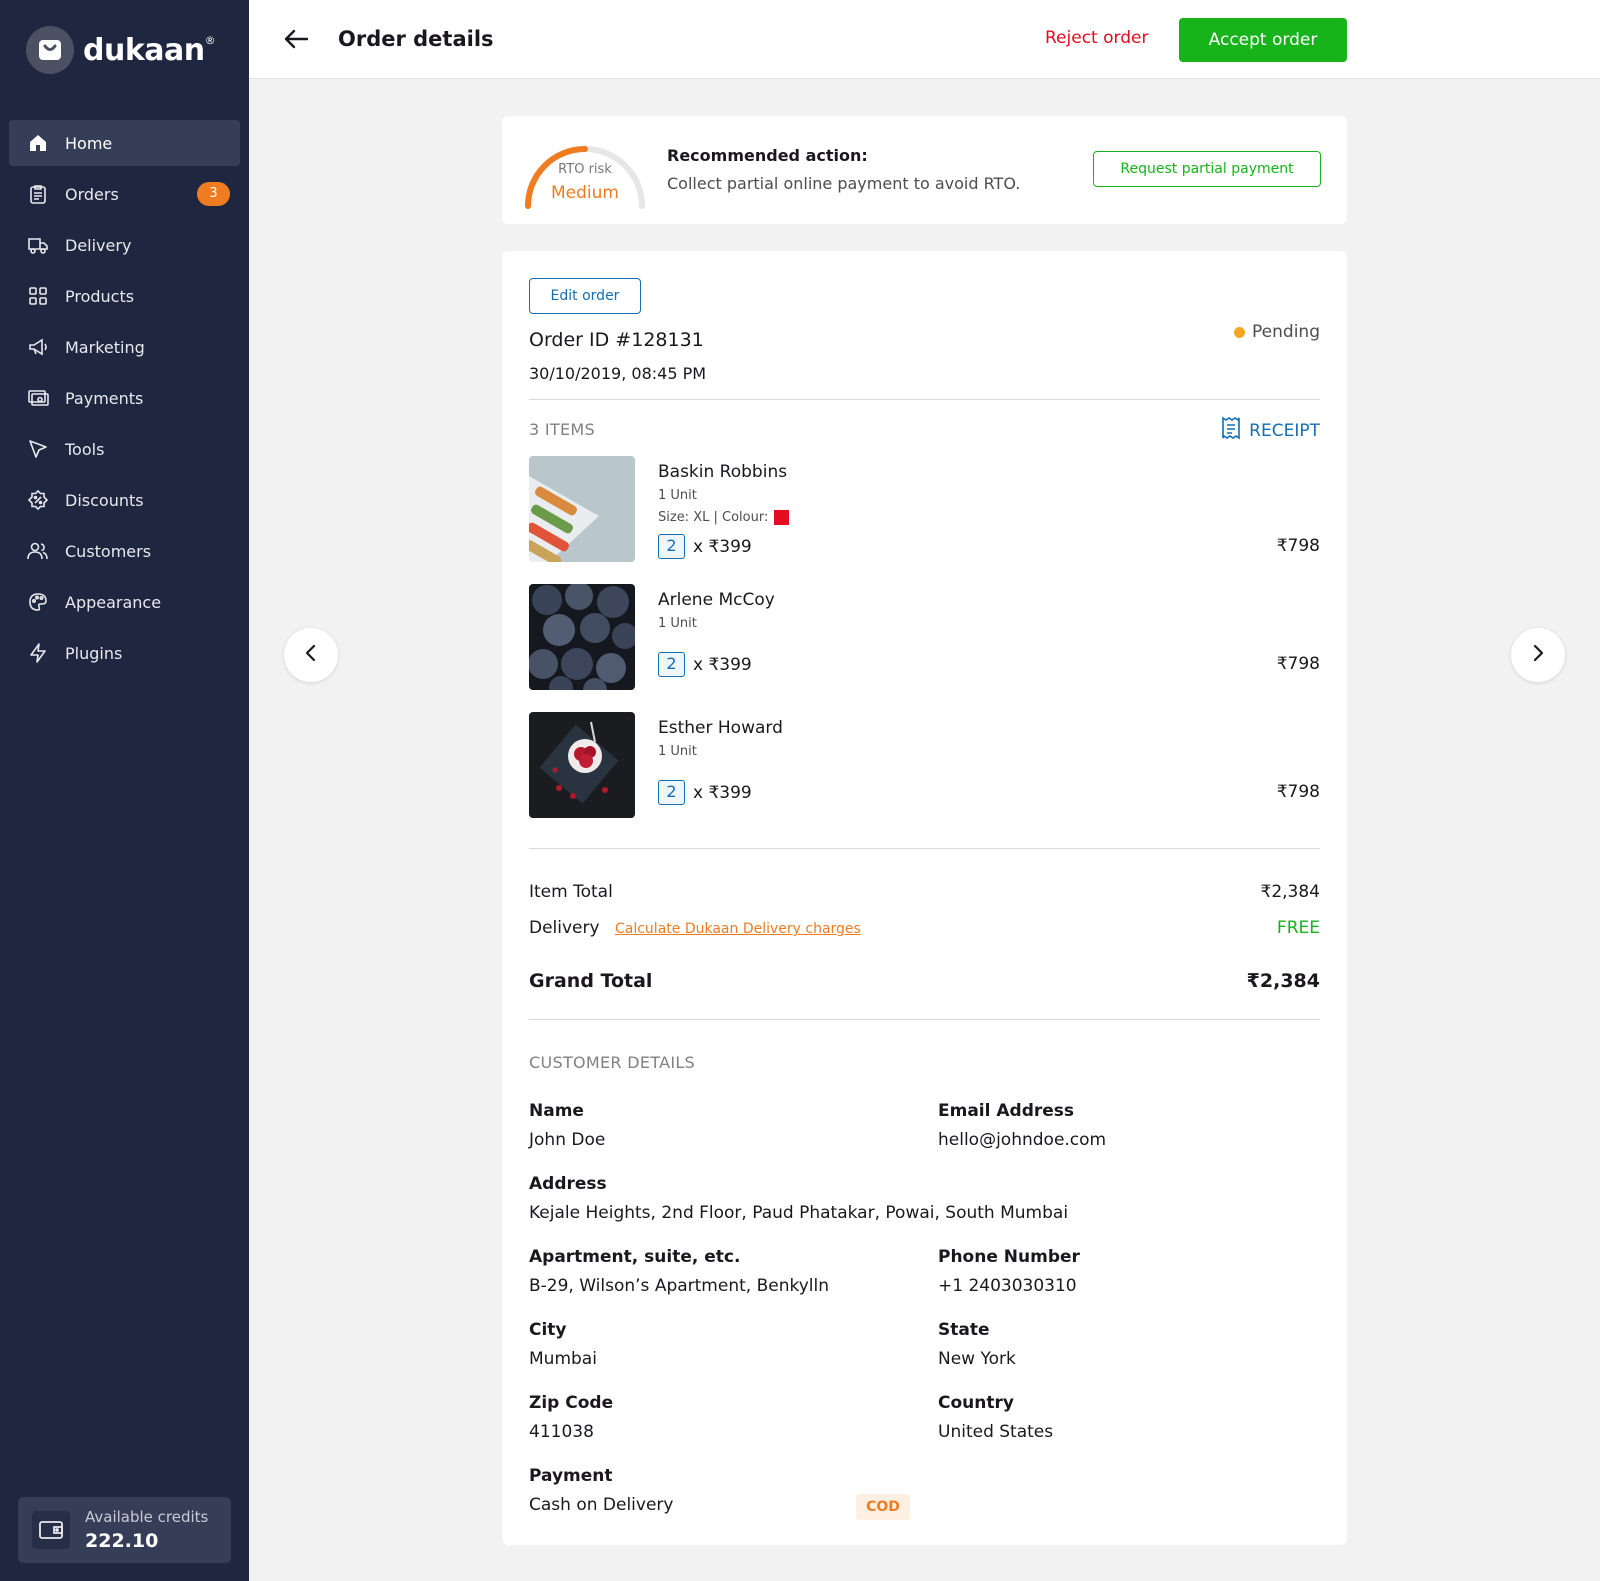 The width and height of the screenshot is (1600, 1581). I want to click on dukaan-logo-icon, so click(50, 50).